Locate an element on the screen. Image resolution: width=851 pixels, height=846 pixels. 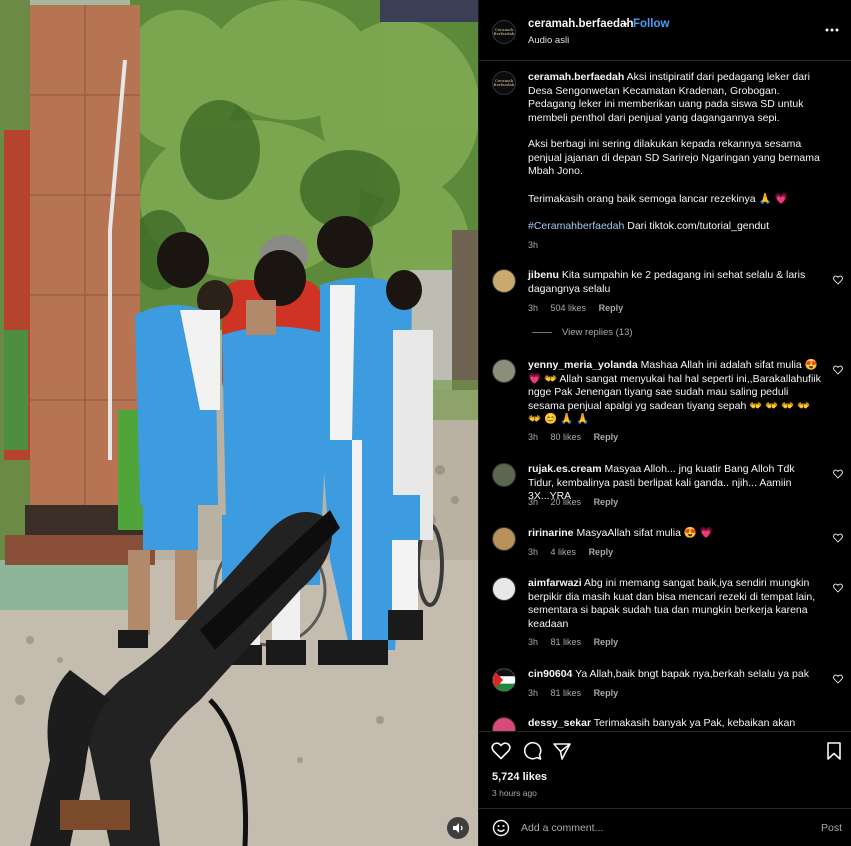
post-actions: 5,724 likes 3 hours ago is located at coordinates (665, 766).